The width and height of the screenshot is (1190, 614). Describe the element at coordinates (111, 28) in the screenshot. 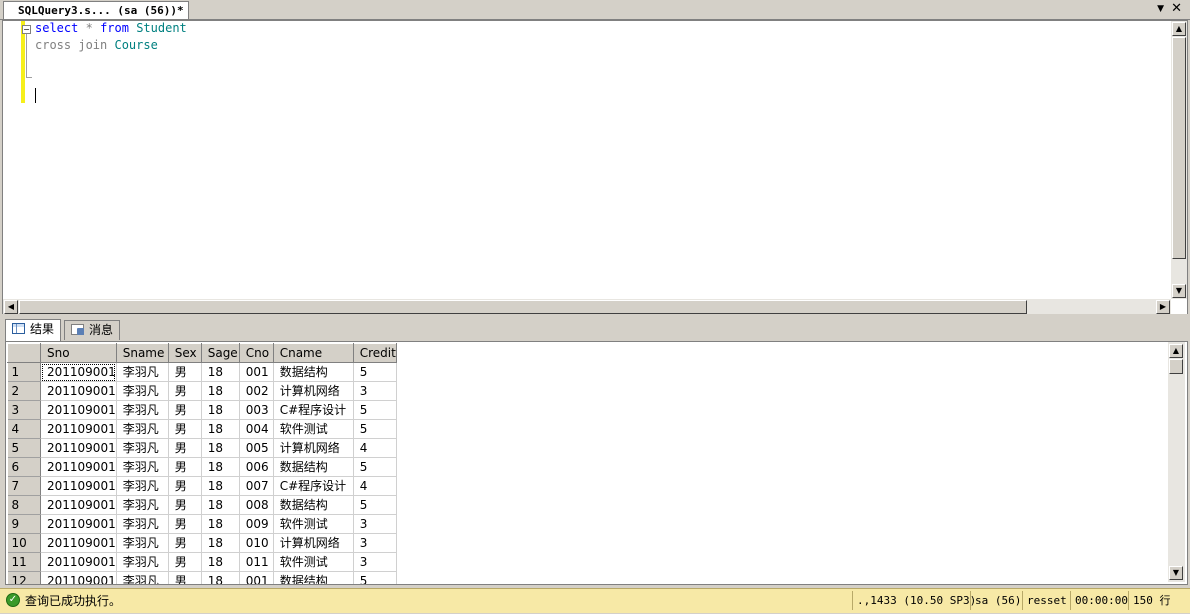

I see `code-line: select * from Student` at that location.